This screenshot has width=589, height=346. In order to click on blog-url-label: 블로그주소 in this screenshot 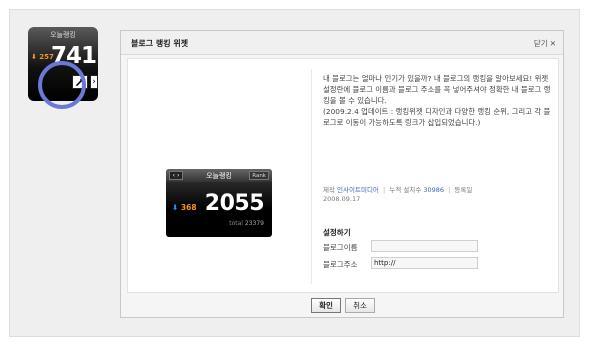, I will do `click(340, 264)`.